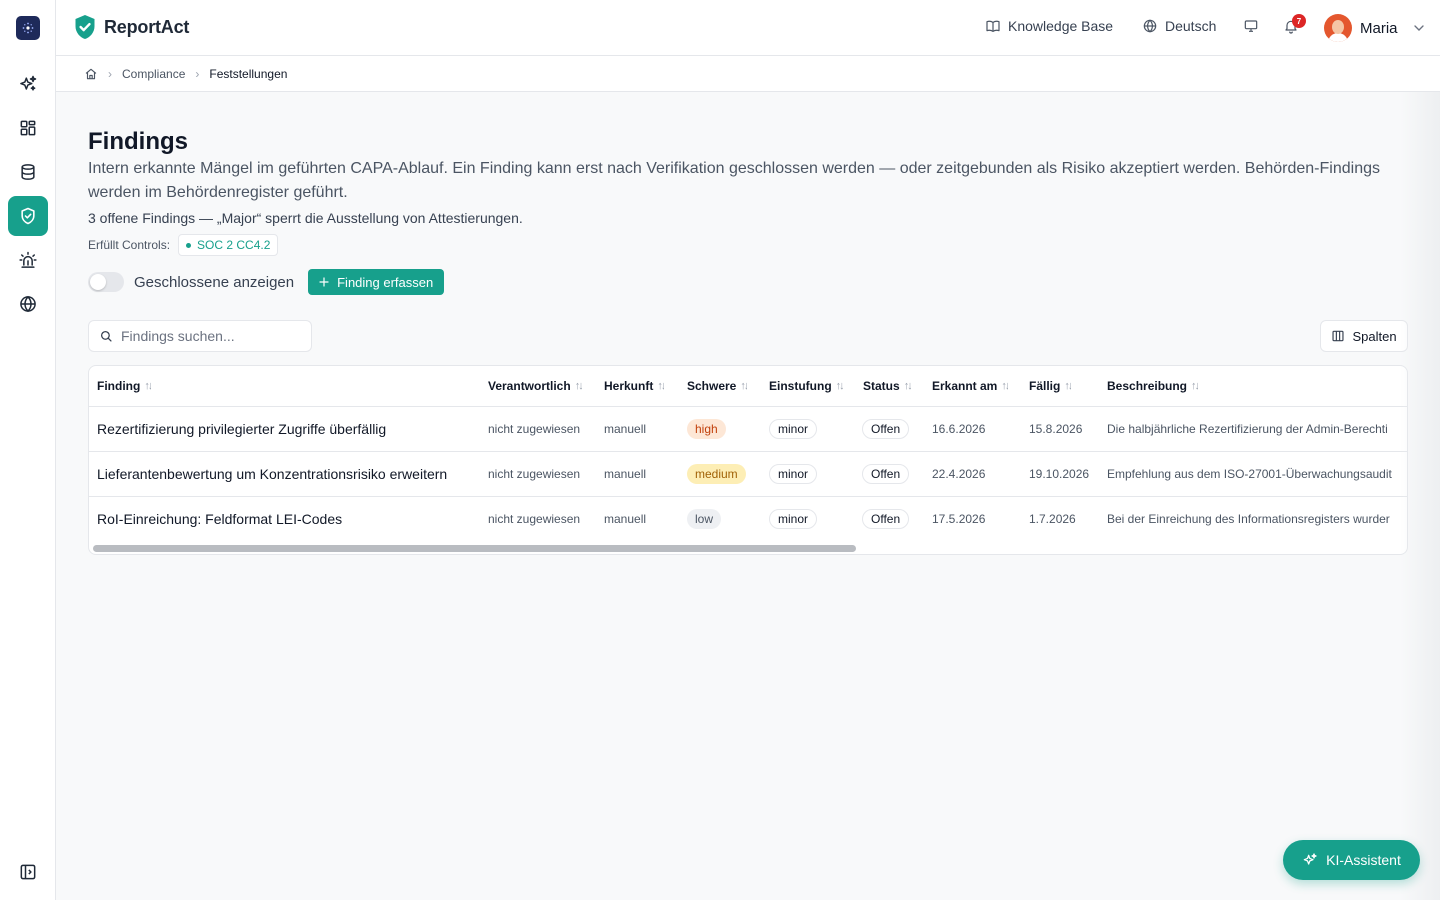 This screenshot has height=900, width=1440. What do you see at coordinates (748, 74) in the screenshot?
I see `breadcrumb: › Compliance › Feststellungen` at bounding box center [748, 74].